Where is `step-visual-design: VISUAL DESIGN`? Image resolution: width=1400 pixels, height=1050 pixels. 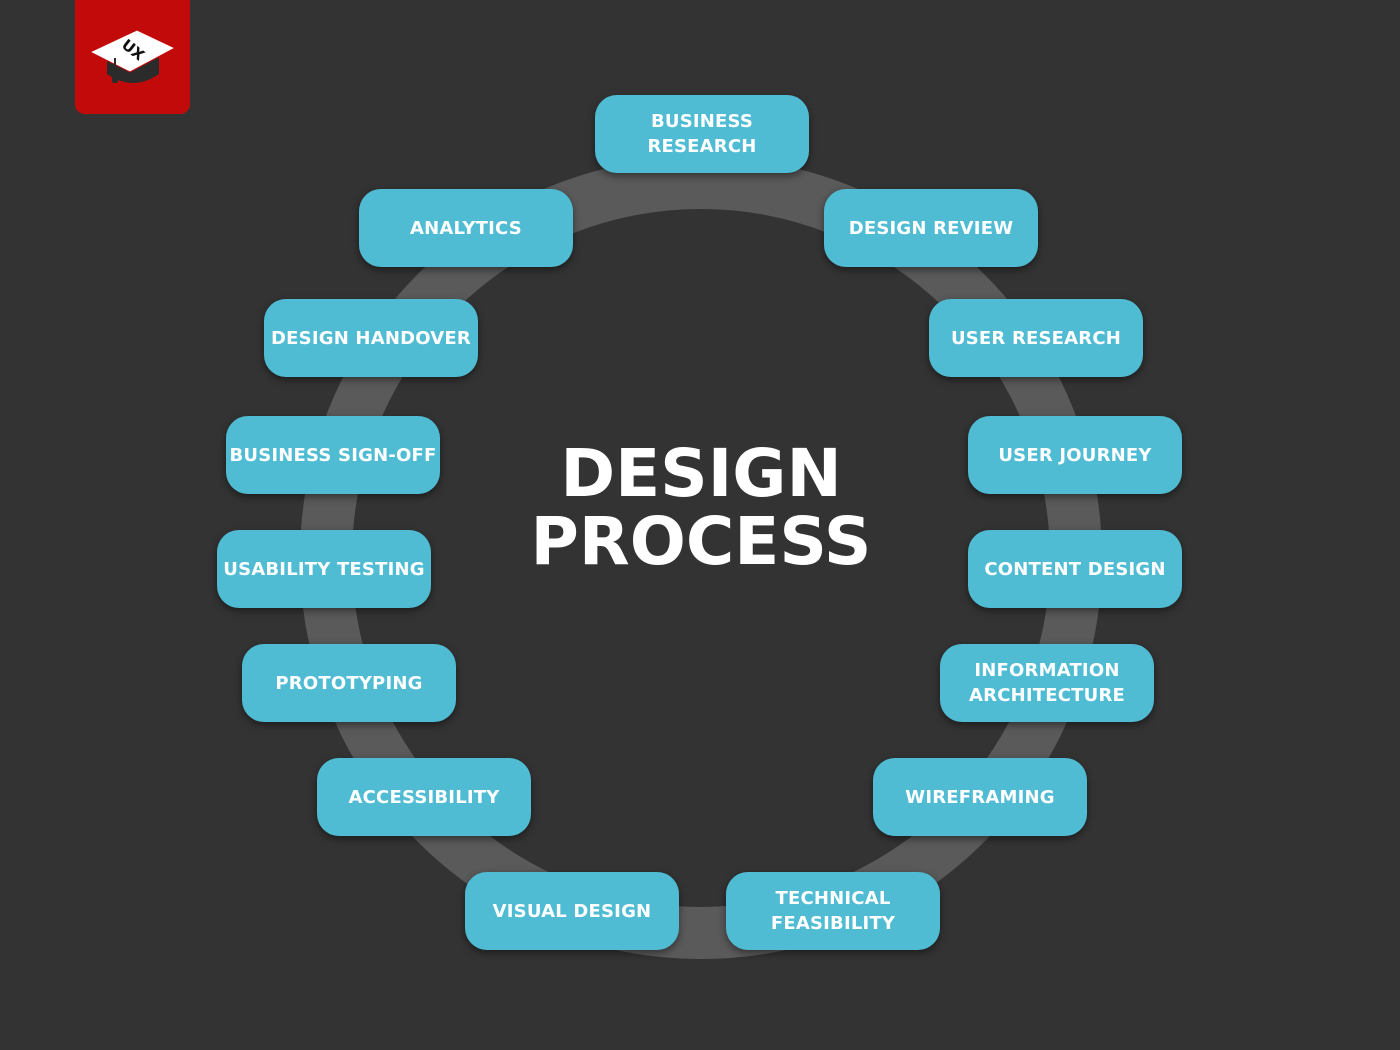 step-visual-design: VISUAL DESIGN is located at coordinates (572, 911).